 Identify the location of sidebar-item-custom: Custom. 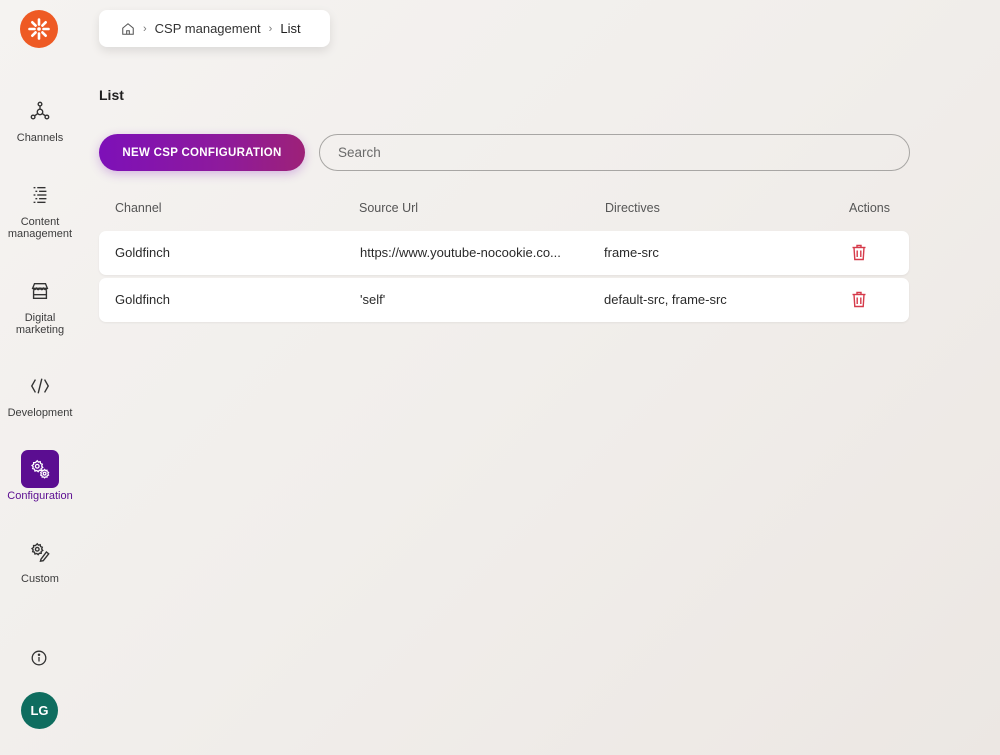
(40, 559).